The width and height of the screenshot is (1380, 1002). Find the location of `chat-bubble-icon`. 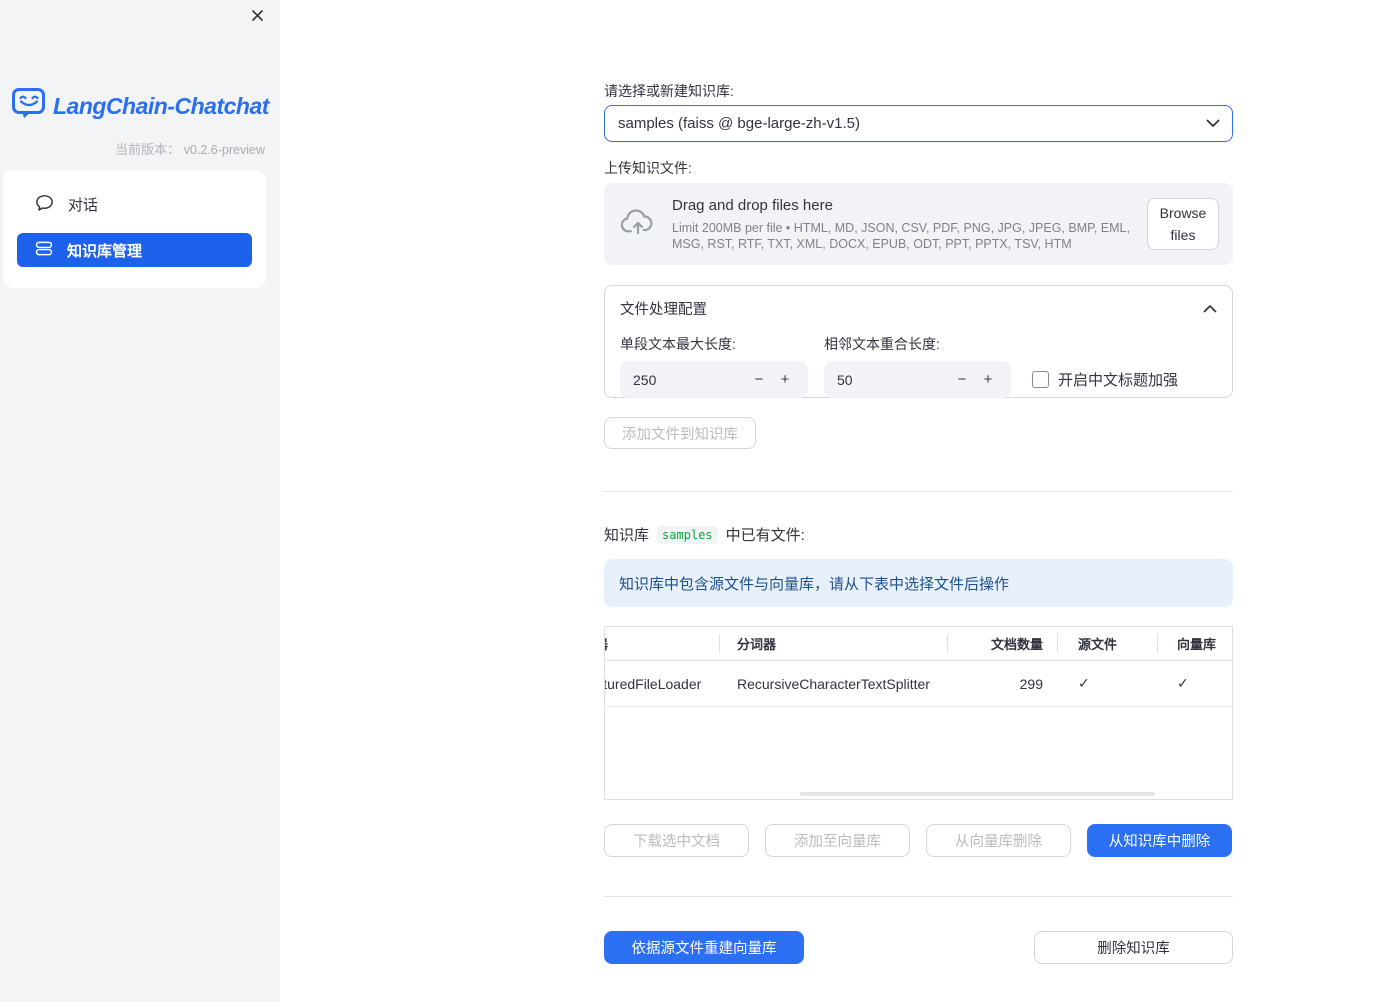

chat-bubble-icon is located at coordinates (44, 205).